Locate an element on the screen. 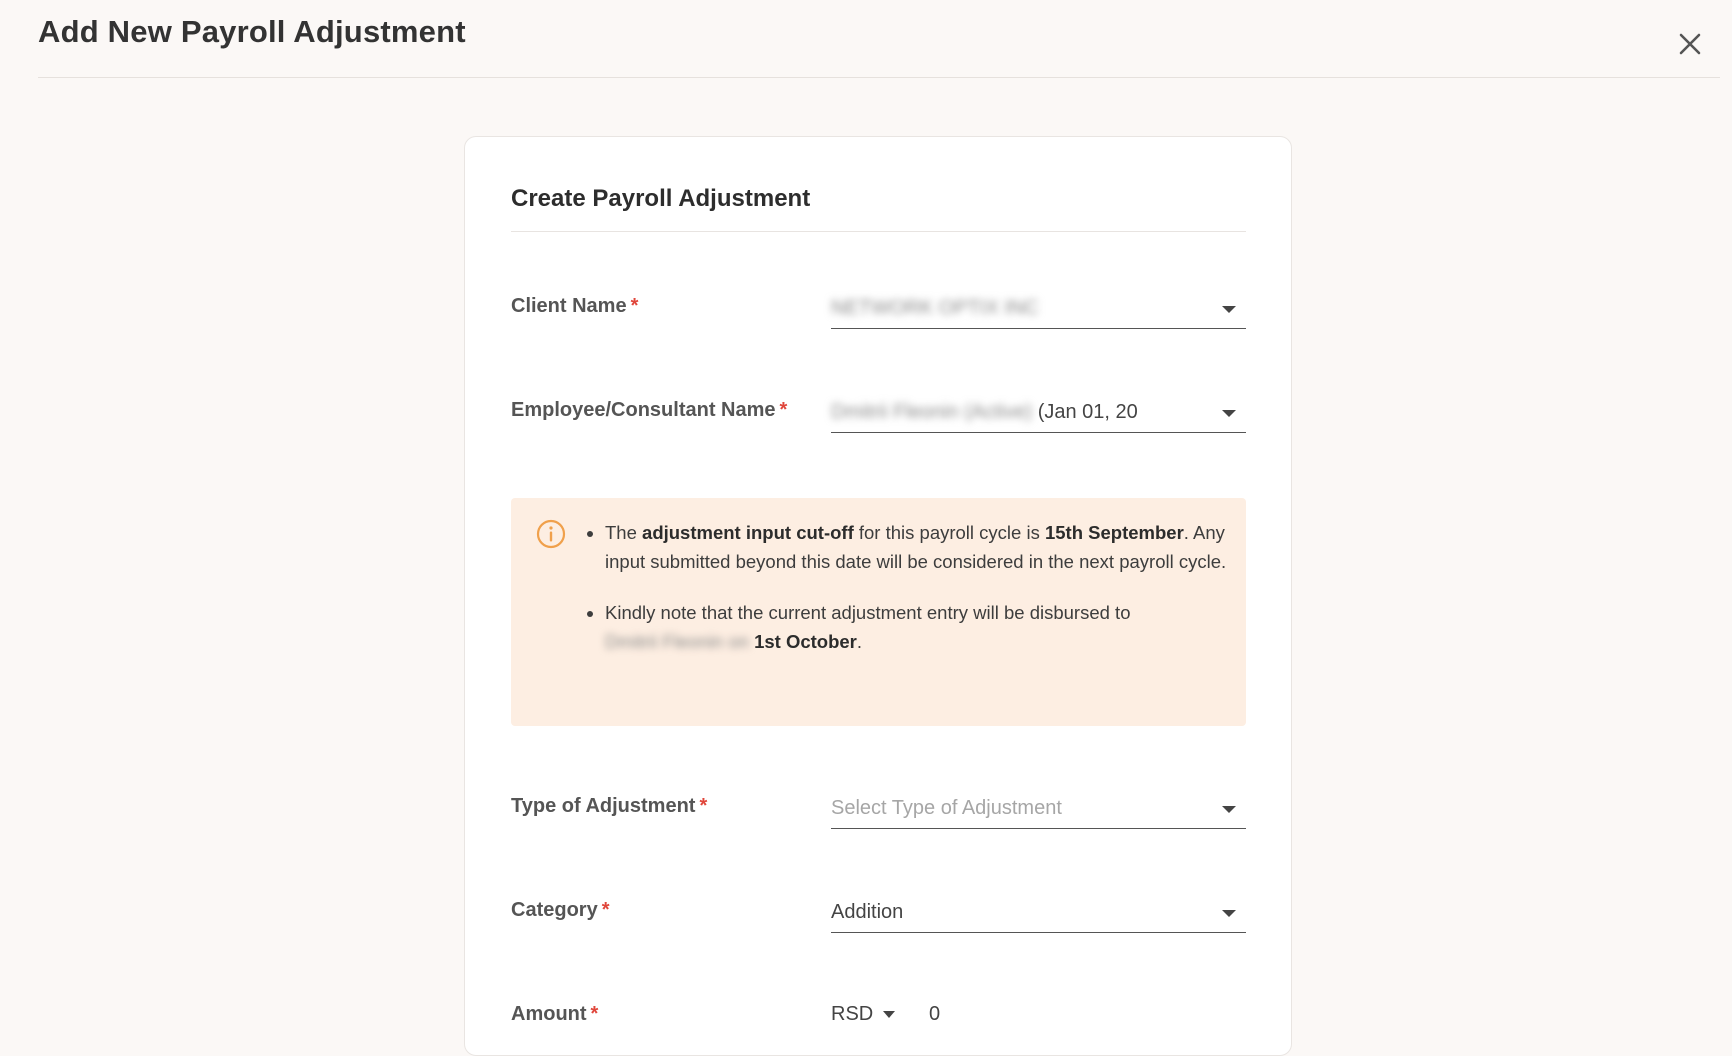  client-name-select: NETWORK OPTIX INC is located at coordinates (1038, 309).